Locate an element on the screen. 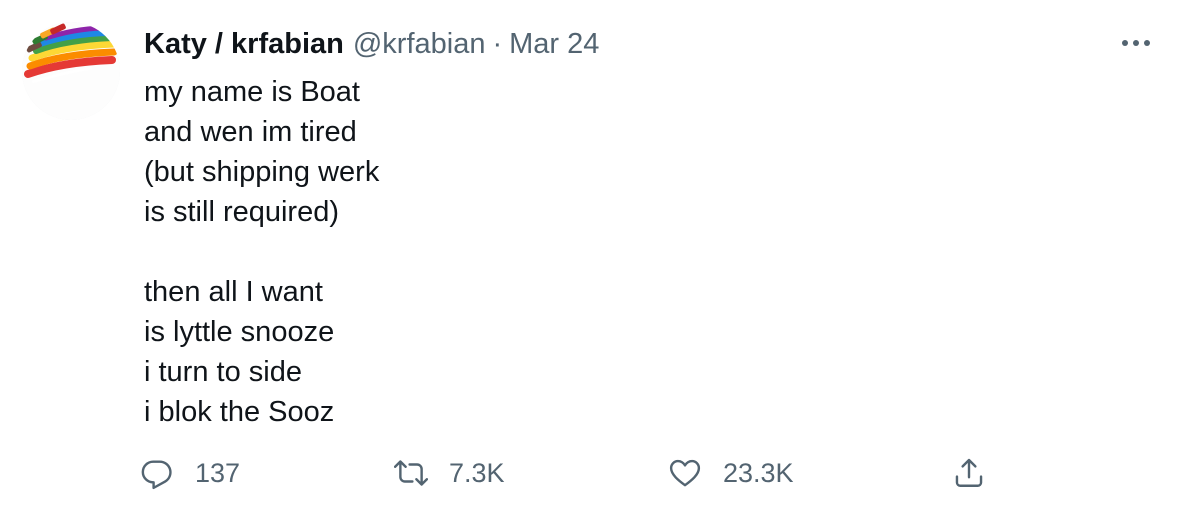 This screenshot has width=1184, height=530. retweet-button: 7.3K is located at coordinates (449, 473).